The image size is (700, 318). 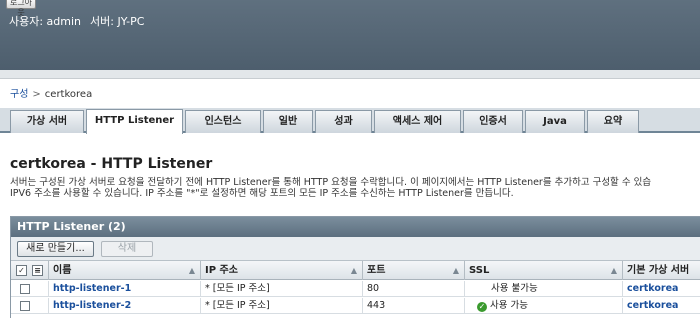 What do you see at coordinates (544, 306) in the screenshot?
I see `ssl-status-cell: ✓ 사용 가능` at bounding box center [544, 306].